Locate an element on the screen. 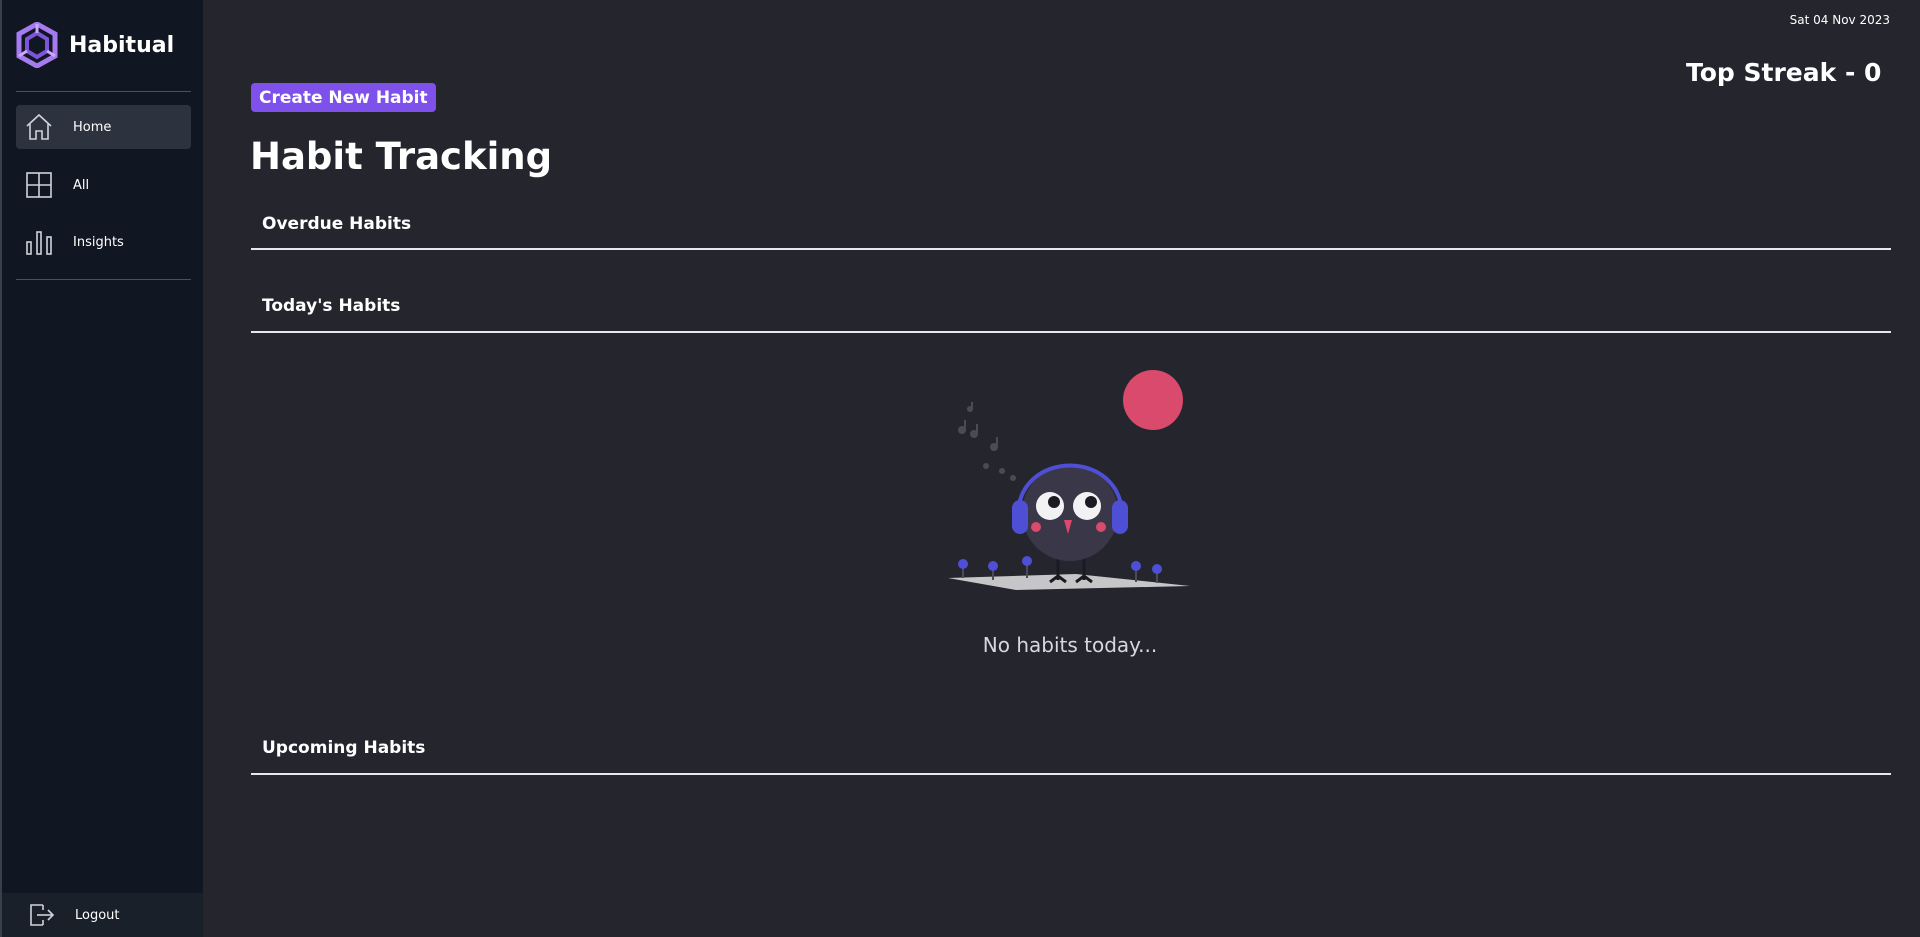  logout-icon is located at coordinates (41, 915).